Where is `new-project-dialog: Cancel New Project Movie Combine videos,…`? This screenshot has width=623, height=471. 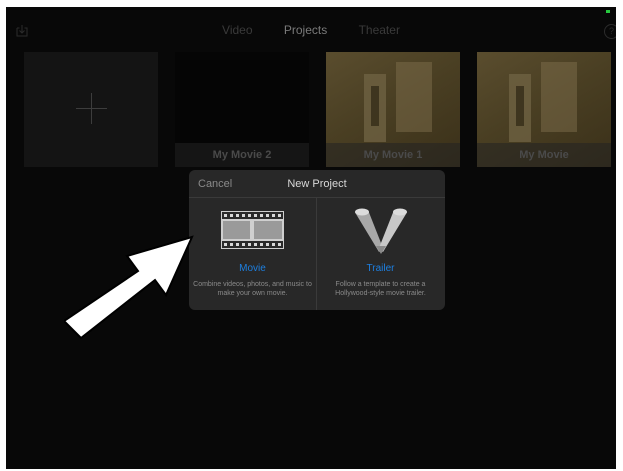
new-project-dialog: Cancel New Project Movie Combine videos,… is located at coordinates (317, 240).